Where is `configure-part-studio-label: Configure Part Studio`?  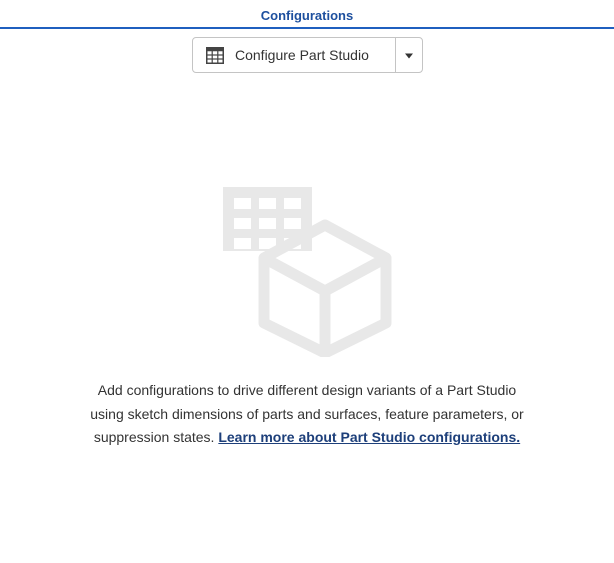
configure-part-studio-label: Configure Part Studio is located at coordinates (302, 55).